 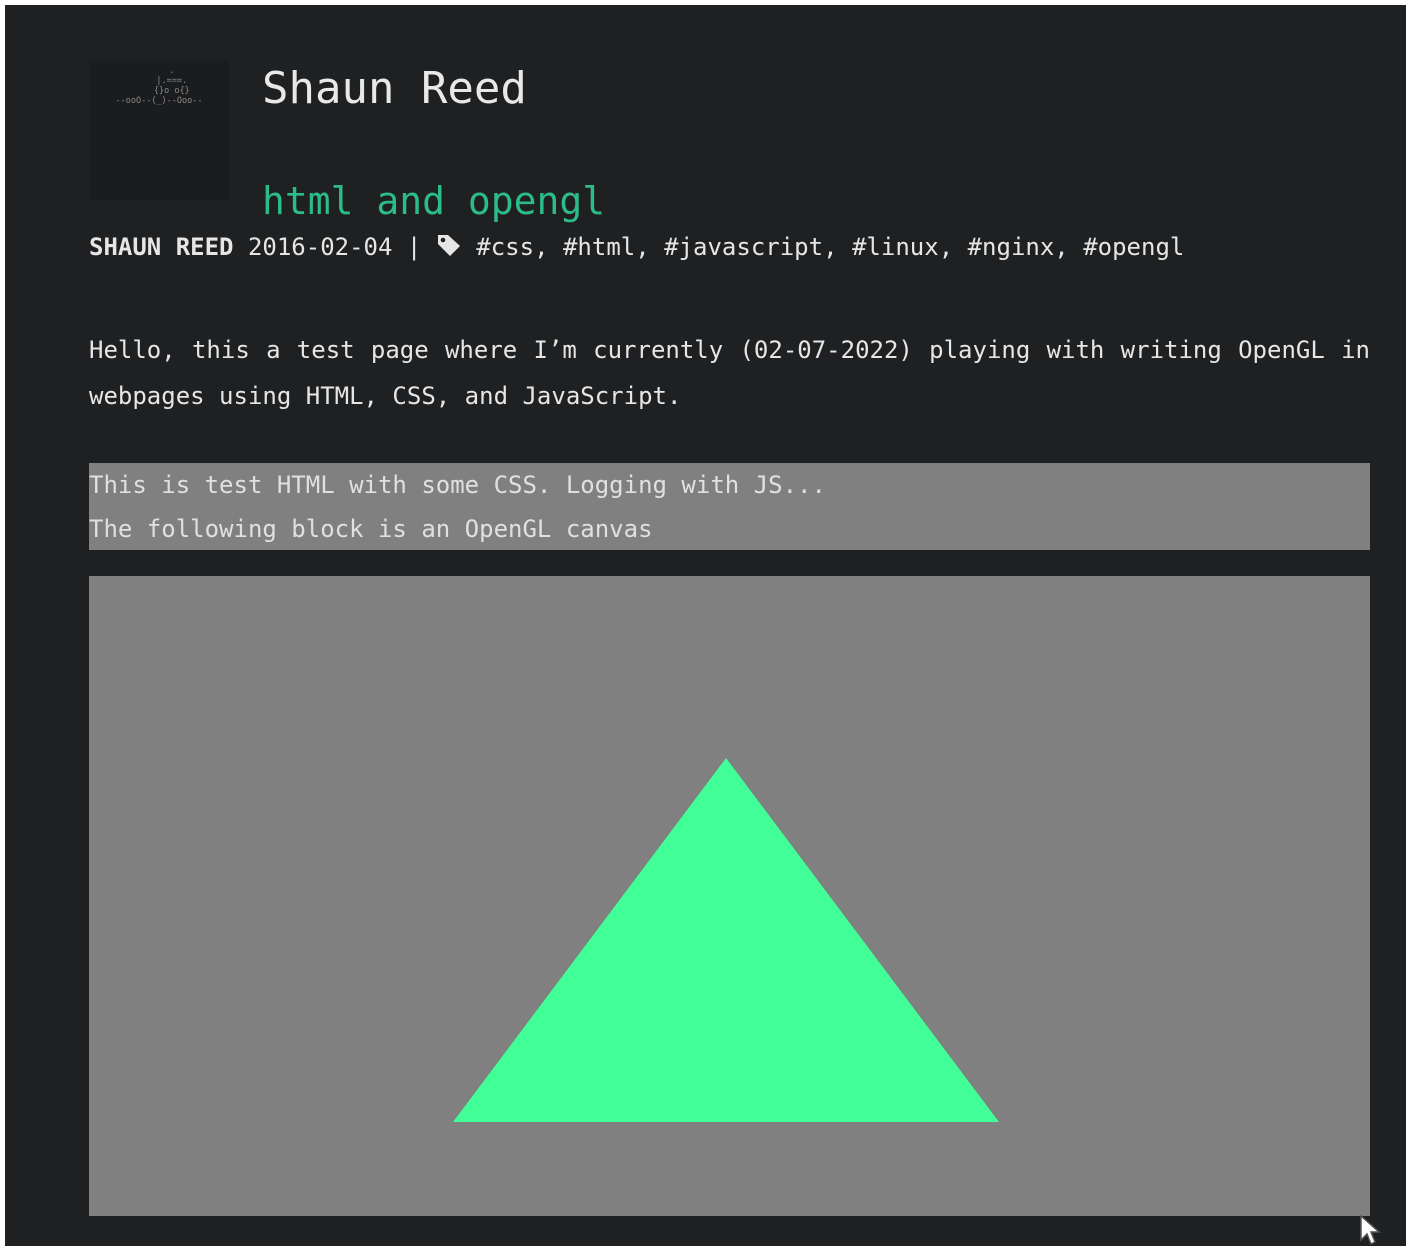 What do you see at coordinates (1371, 1232) in the screenshot?
I see `mouse-cursor-icon` at bounding box center [1371, 1232].